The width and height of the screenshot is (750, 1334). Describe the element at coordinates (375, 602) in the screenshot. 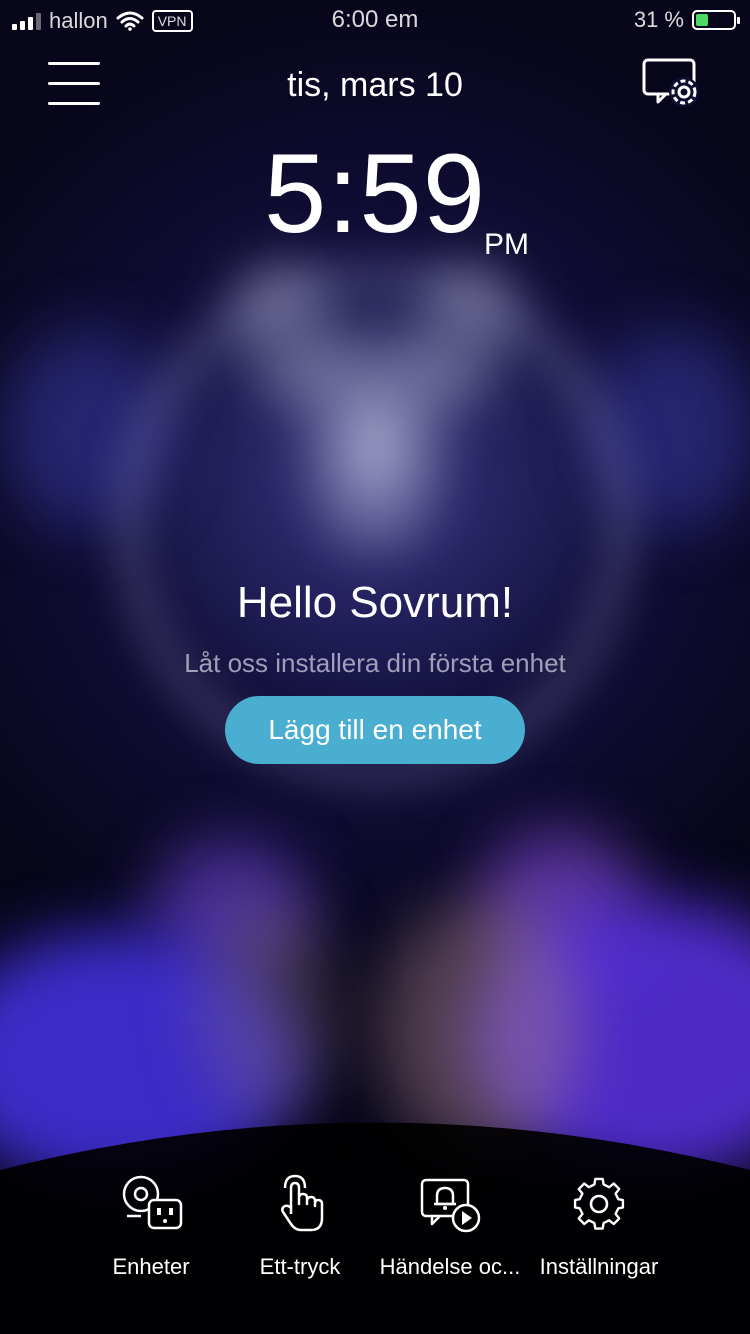

I see `greeting-title: Hello Sovrum!` at that location.